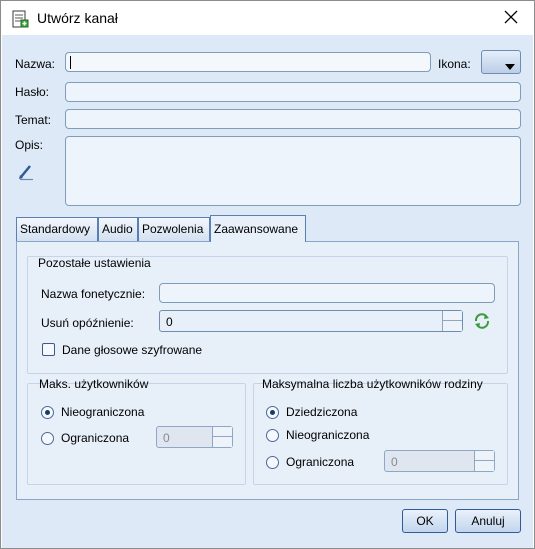  What do you see at coordinates (327, 293) in the screenshot?
I see `phonetic-name-input` at bounding box center [327, 293].